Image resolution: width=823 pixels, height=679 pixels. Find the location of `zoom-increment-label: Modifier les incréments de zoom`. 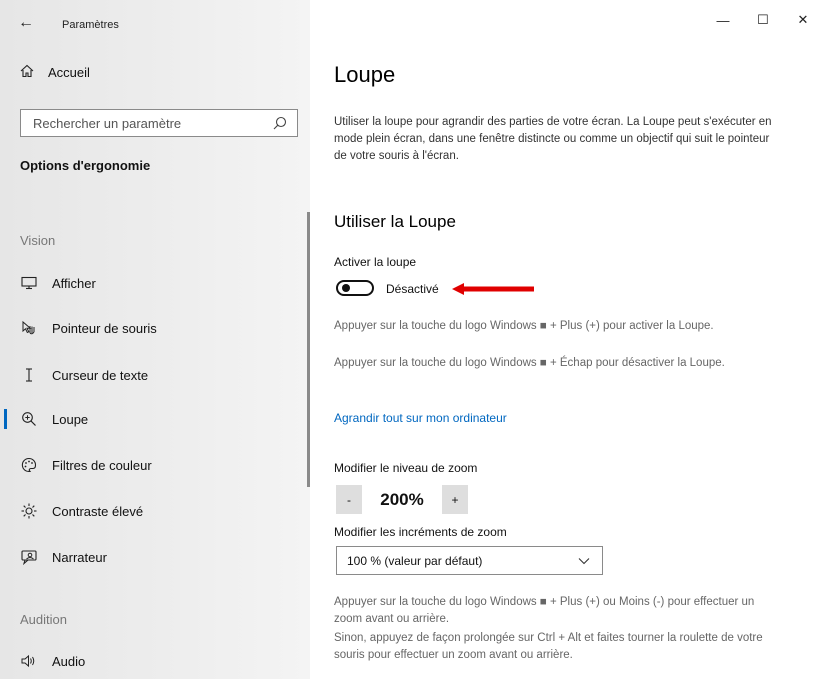

zoom-increment-label: Modifier les incréments de zoom is located at coordinates (420, 532).